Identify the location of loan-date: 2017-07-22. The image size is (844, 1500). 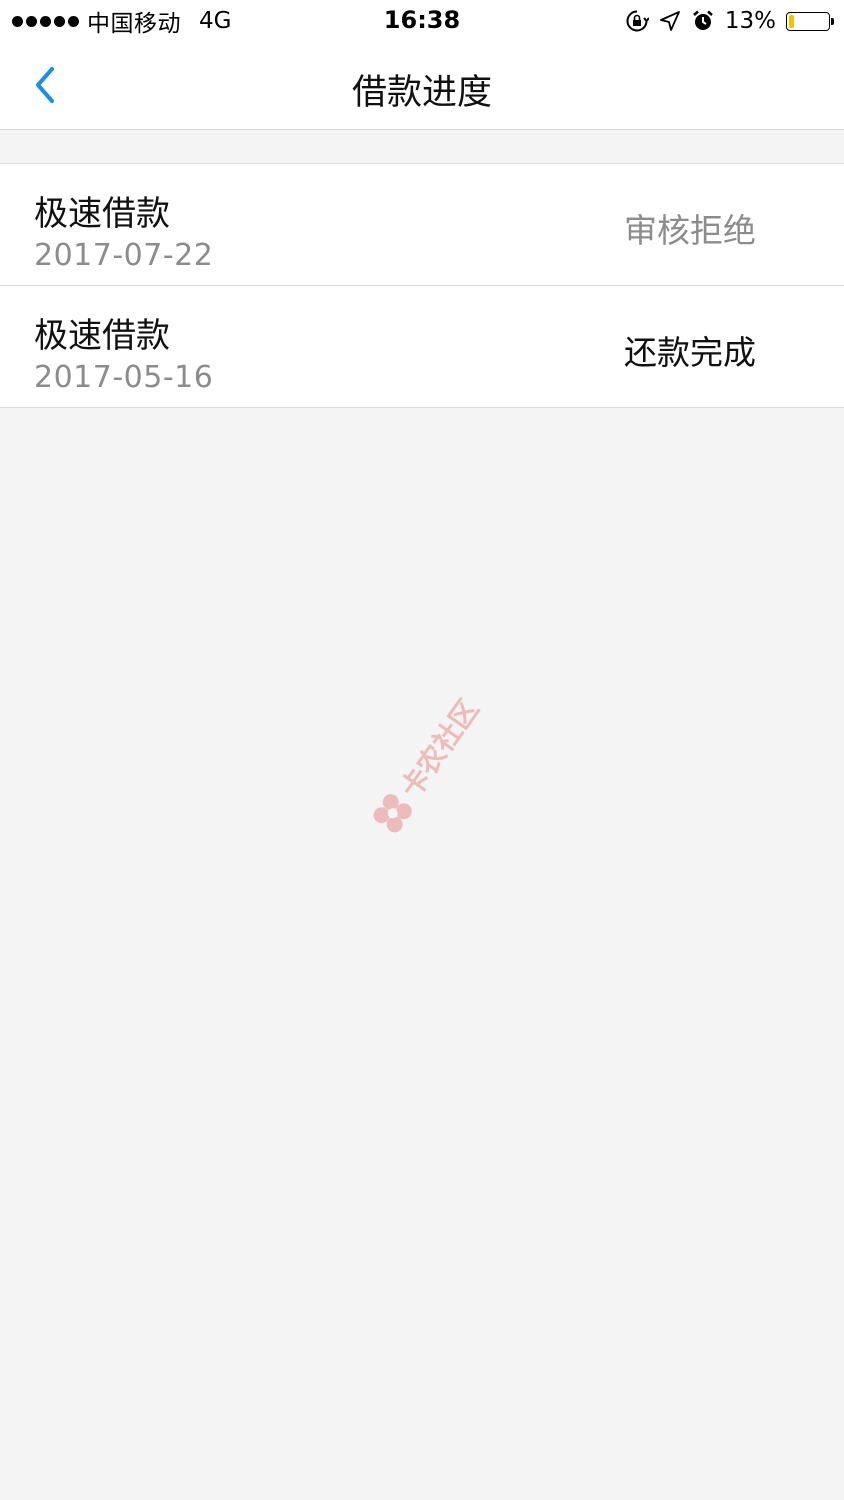
(124, 255).